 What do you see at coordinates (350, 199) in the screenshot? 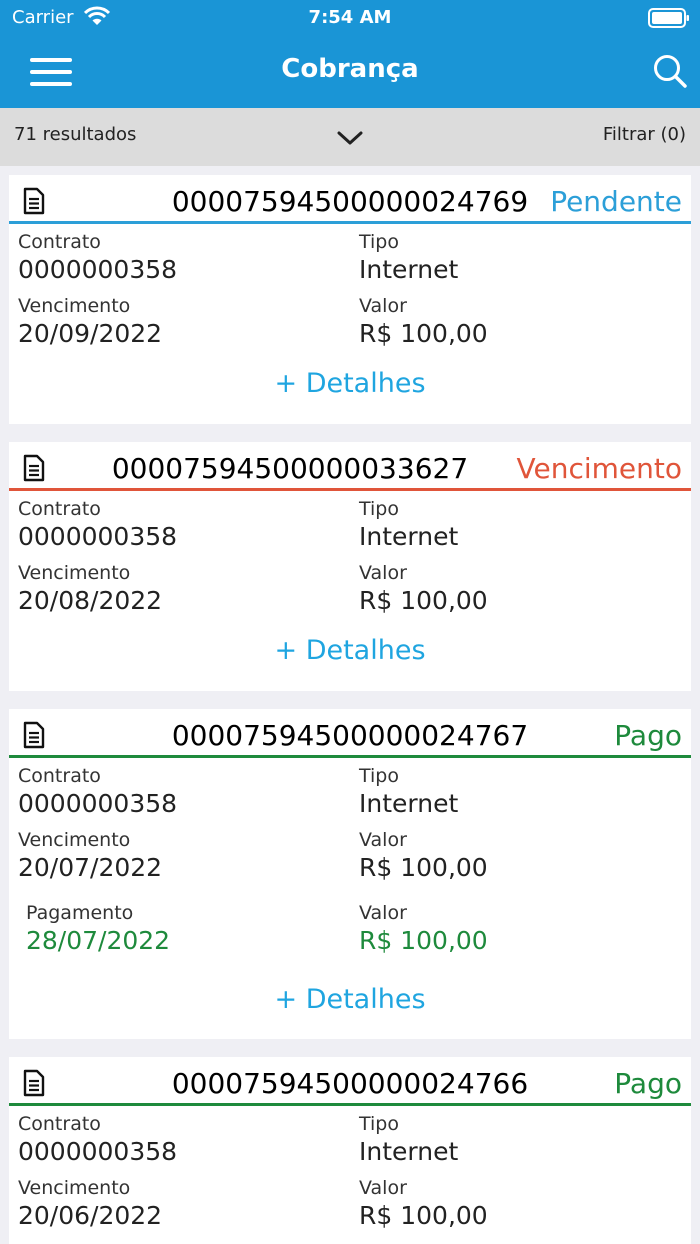
I see `card-header: 00007594500000024769 Pendente` at bounding box center [350, 199].